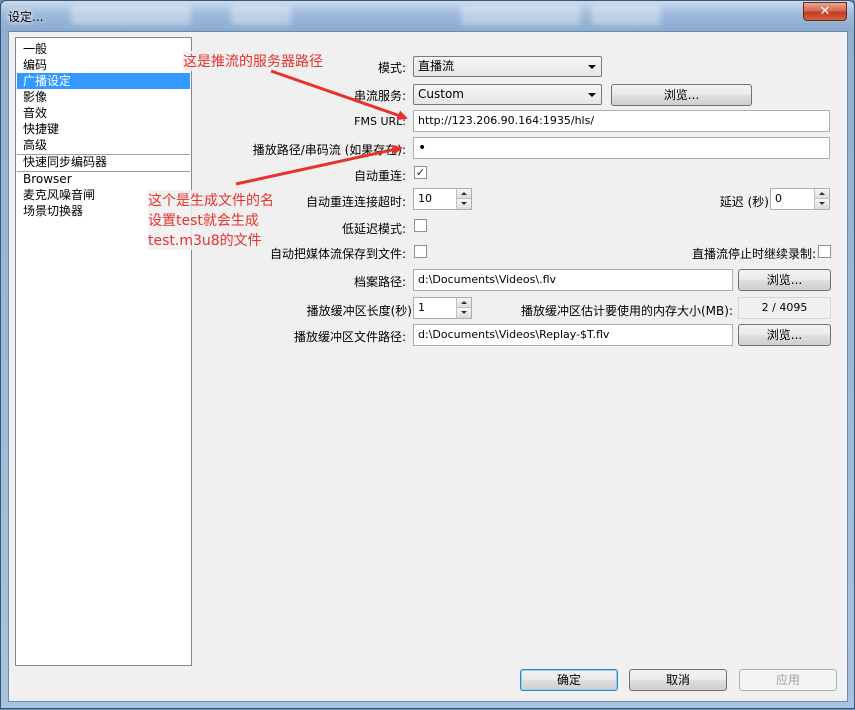 This screenshot has width=855, height=710. I want to click on arrow-to-play-path, so click(319, 165).